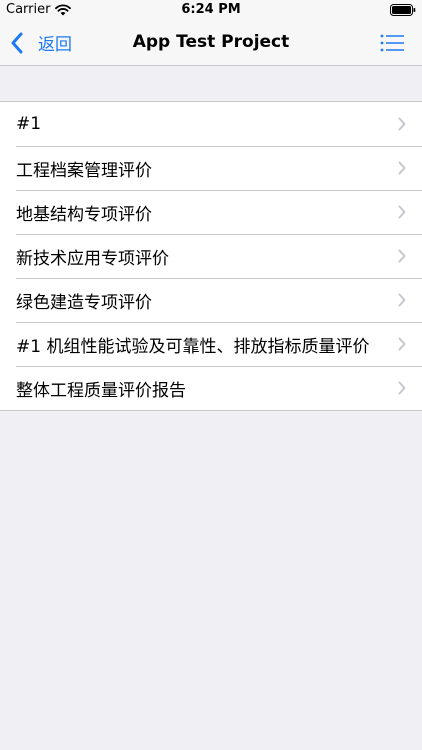  What do you see at coordinates (55, 45) in the screenshot?
I see `back-label: 返回` at bounding box center [55, 45].